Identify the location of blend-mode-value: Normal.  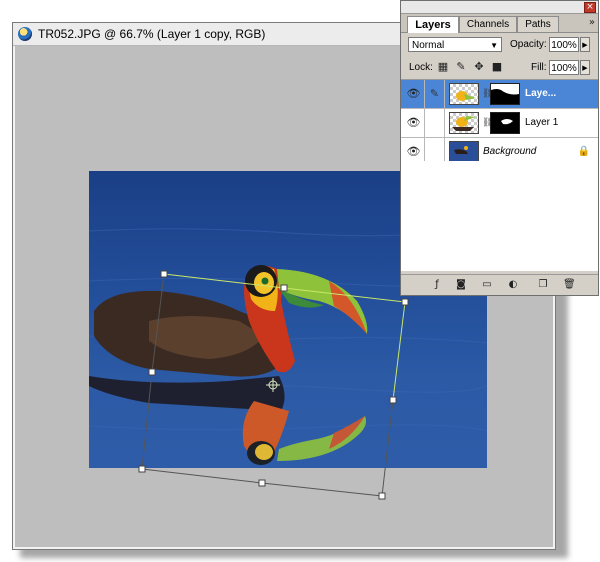
(428, 45).